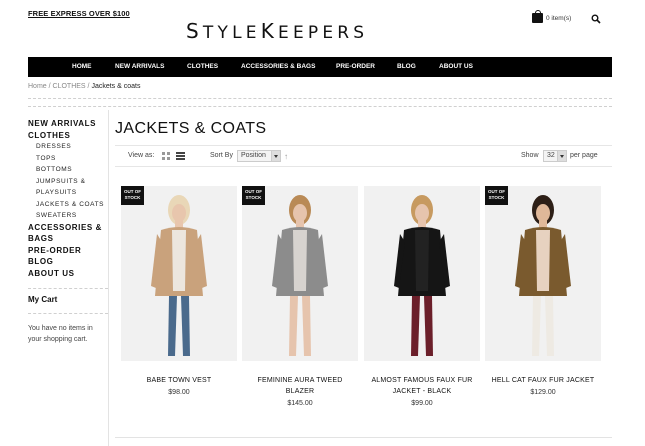 This screenshot has height=446, width=645. Describe the element at coordinates (68, 193) in the screenshot. I see `sidebar-subitem-playsuits: PLAYSUITS` at that location.